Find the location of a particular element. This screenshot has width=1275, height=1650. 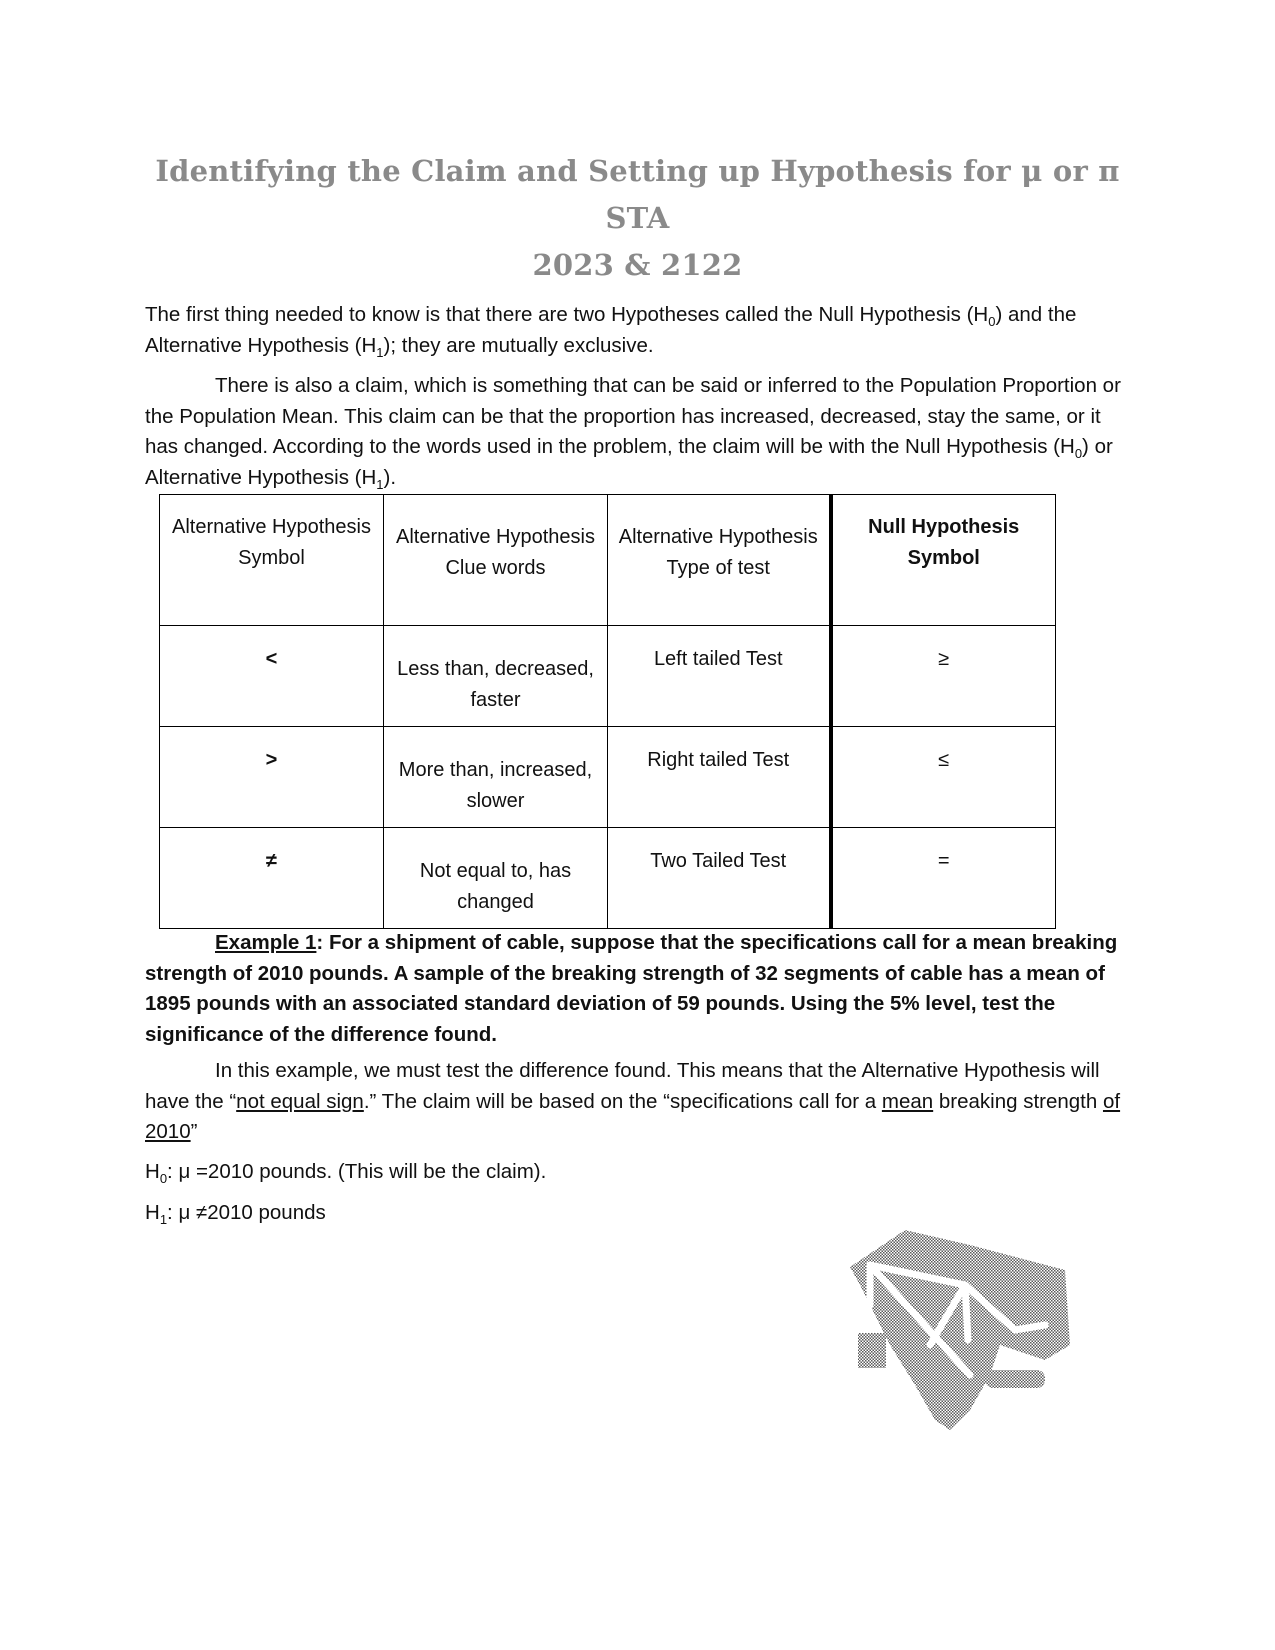

clue-words-cell: More than, increased, slower is located at coordinates (495, 777).